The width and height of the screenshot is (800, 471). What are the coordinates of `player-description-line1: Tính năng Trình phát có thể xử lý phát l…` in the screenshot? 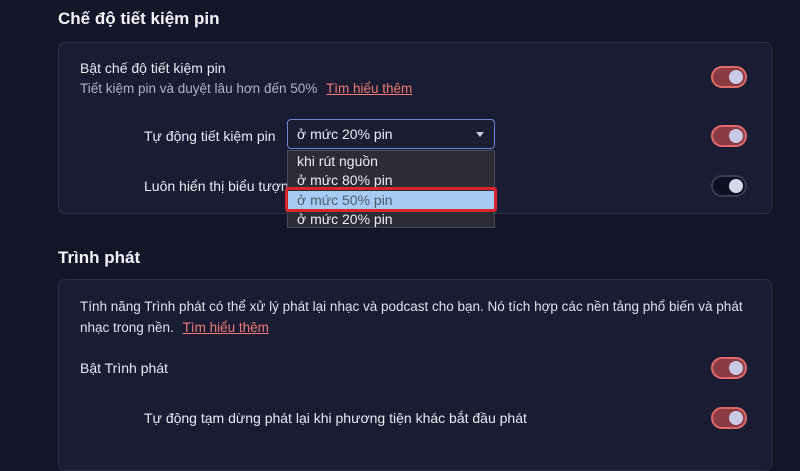 It's located at (411, 306).